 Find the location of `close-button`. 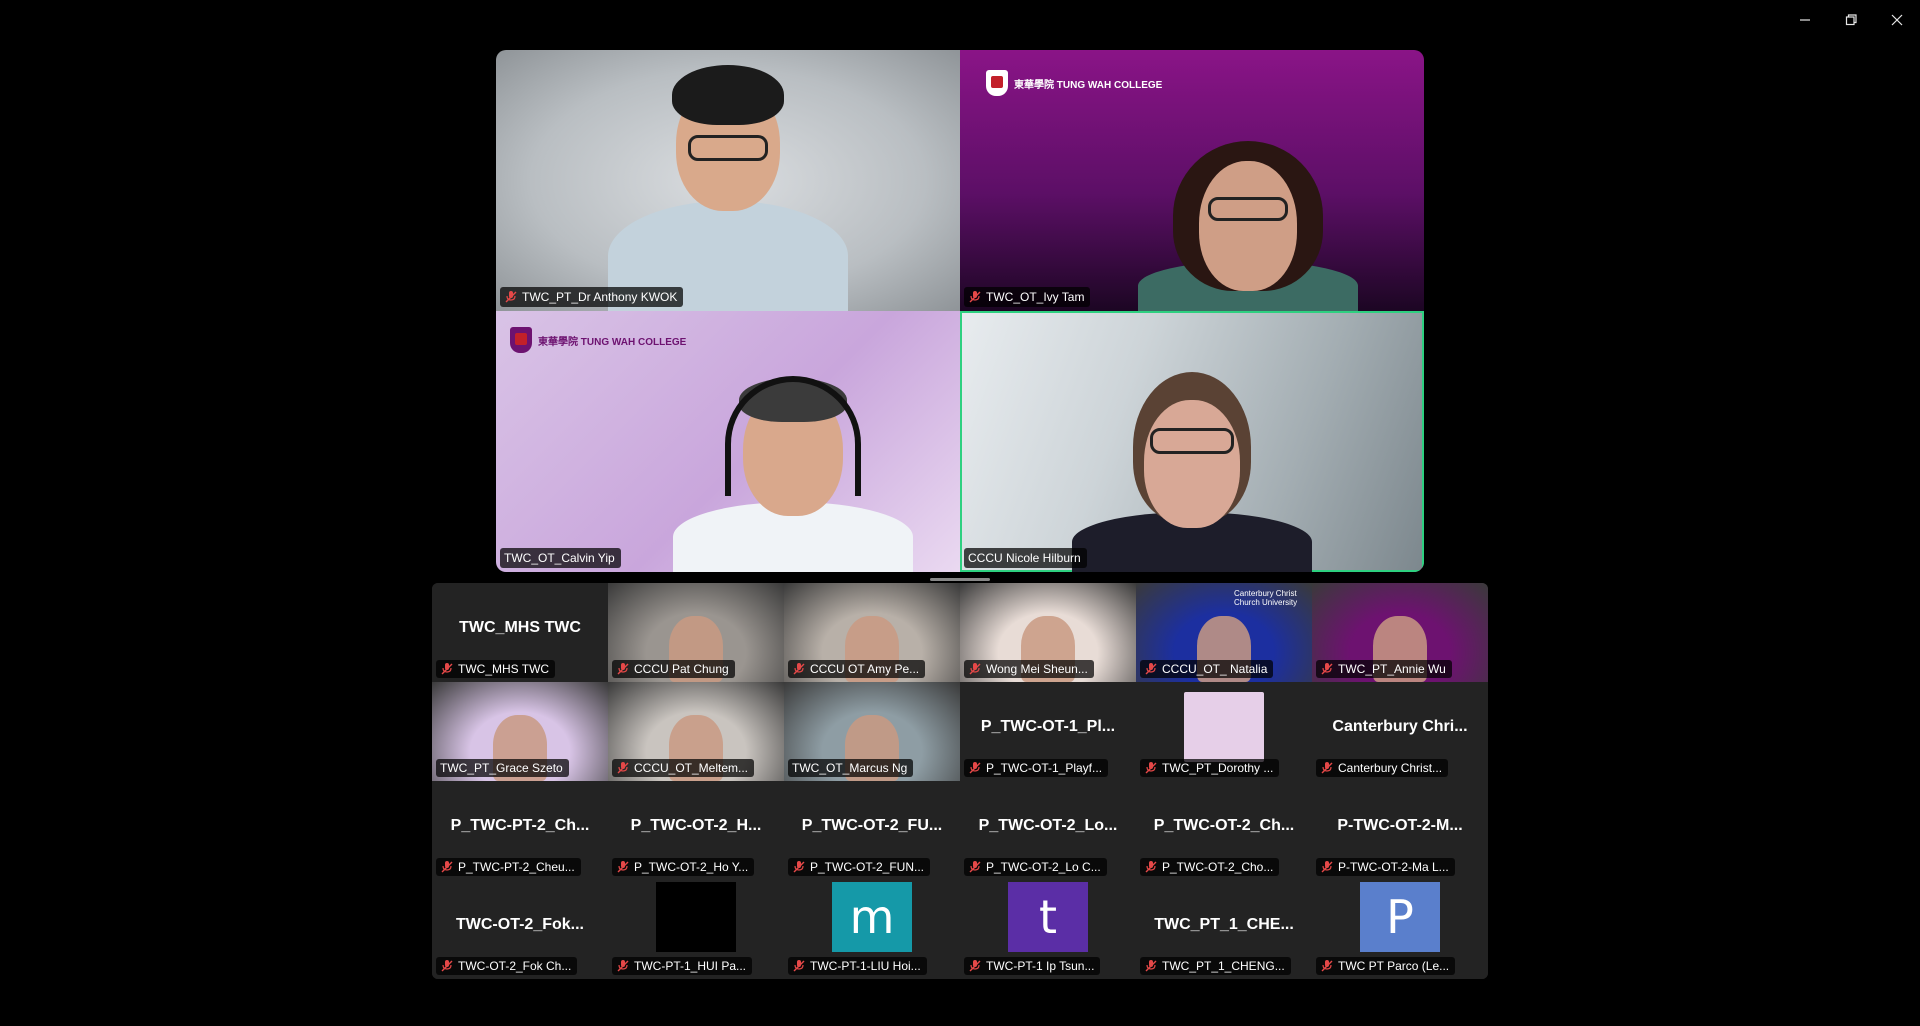

close-button is located at coordinates (1897, 20).